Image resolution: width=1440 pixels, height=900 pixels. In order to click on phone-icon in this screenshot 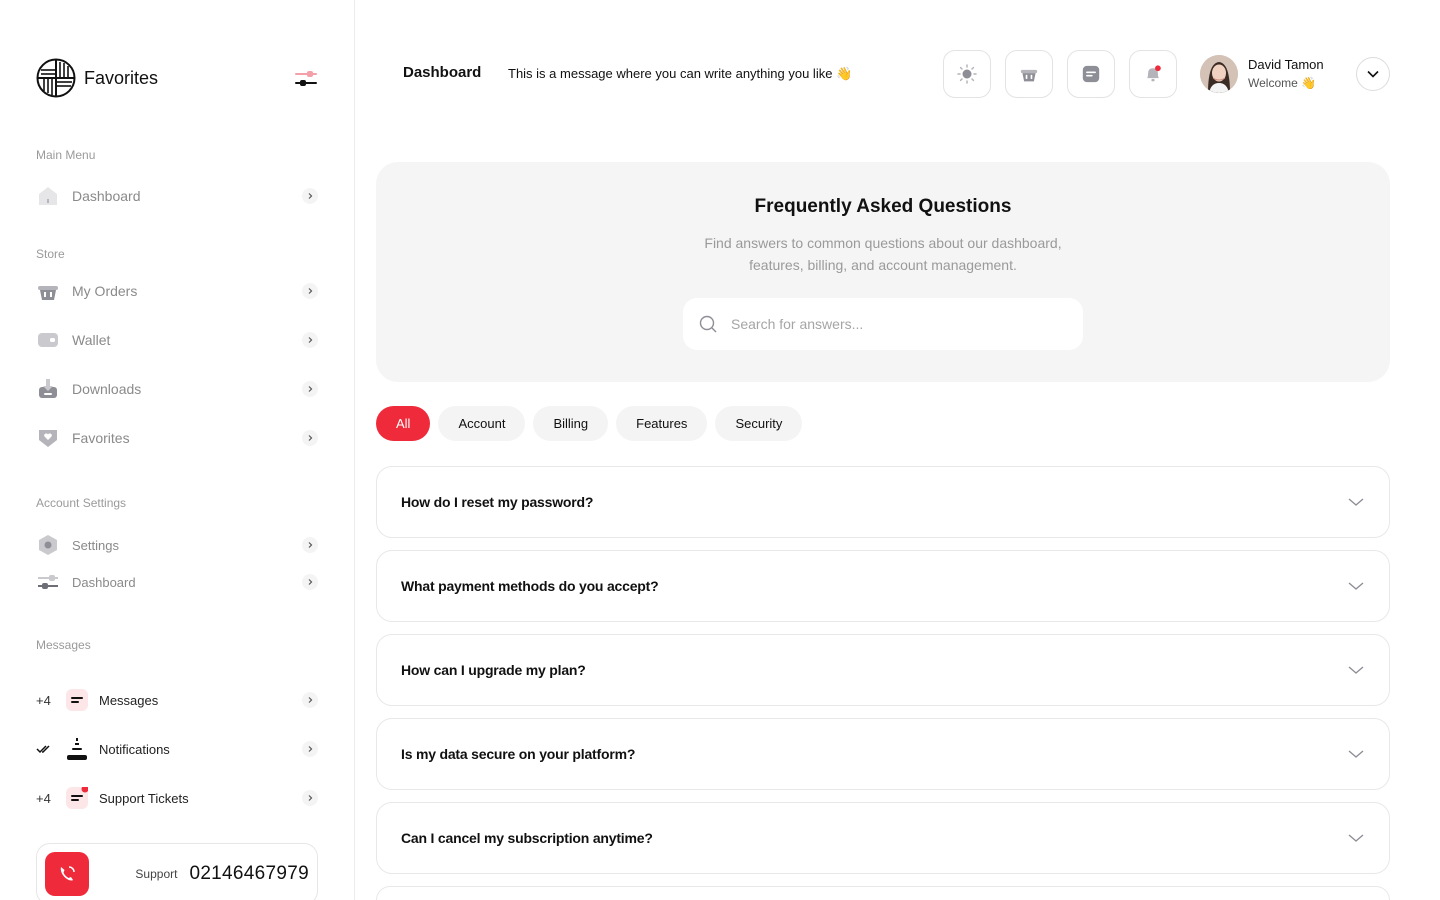, I will do `click(67, 873)`.